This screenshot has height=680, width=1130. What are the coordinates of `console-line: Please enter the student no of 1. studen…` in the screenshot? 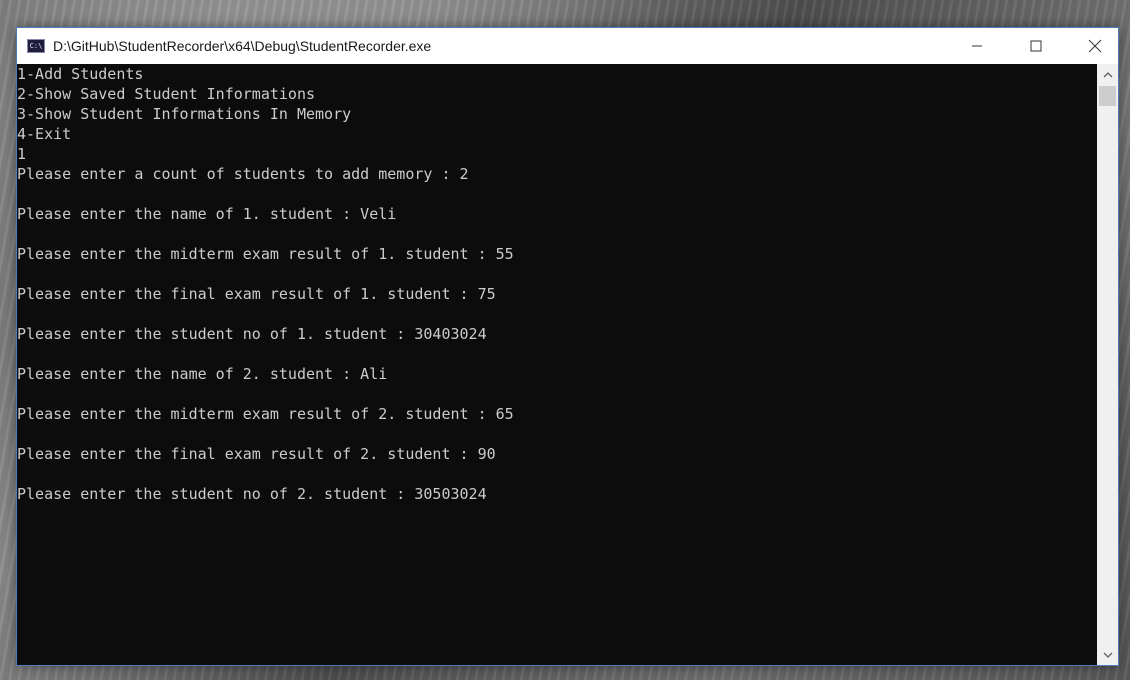 It's located at (252, 334).